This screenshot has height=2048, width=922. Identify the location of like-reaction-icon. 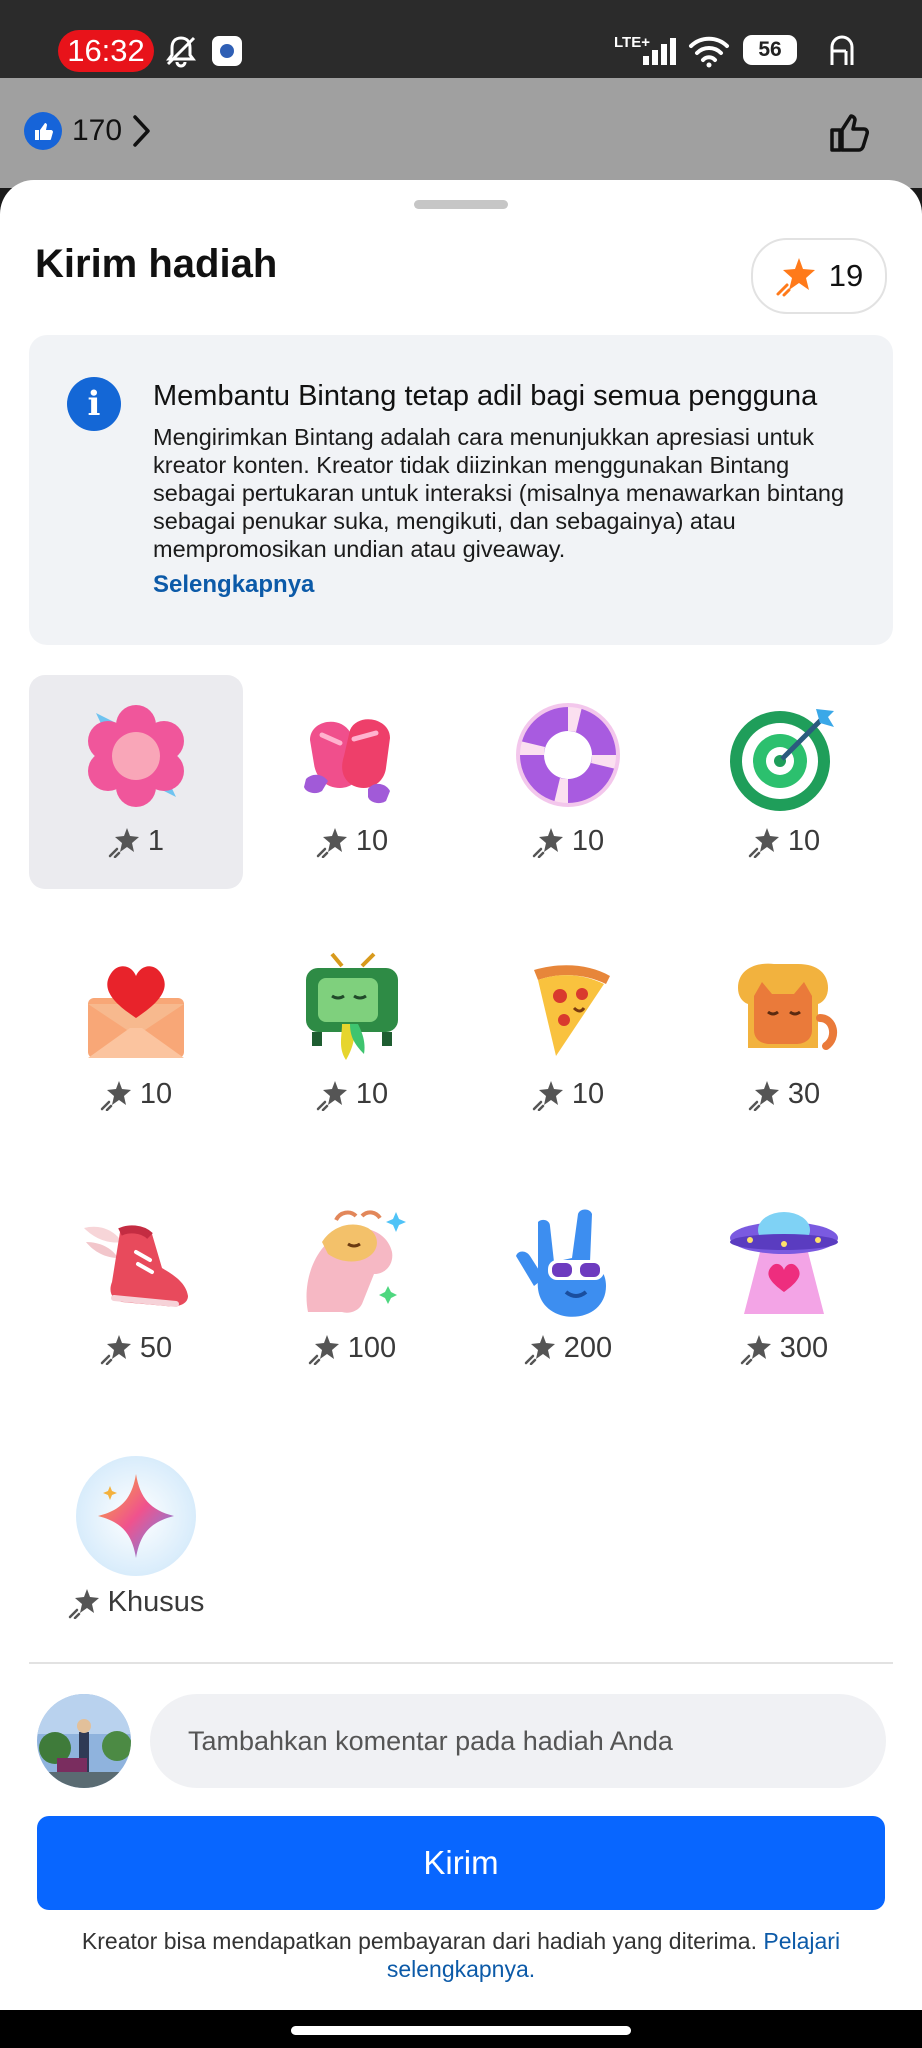
(43, 131).